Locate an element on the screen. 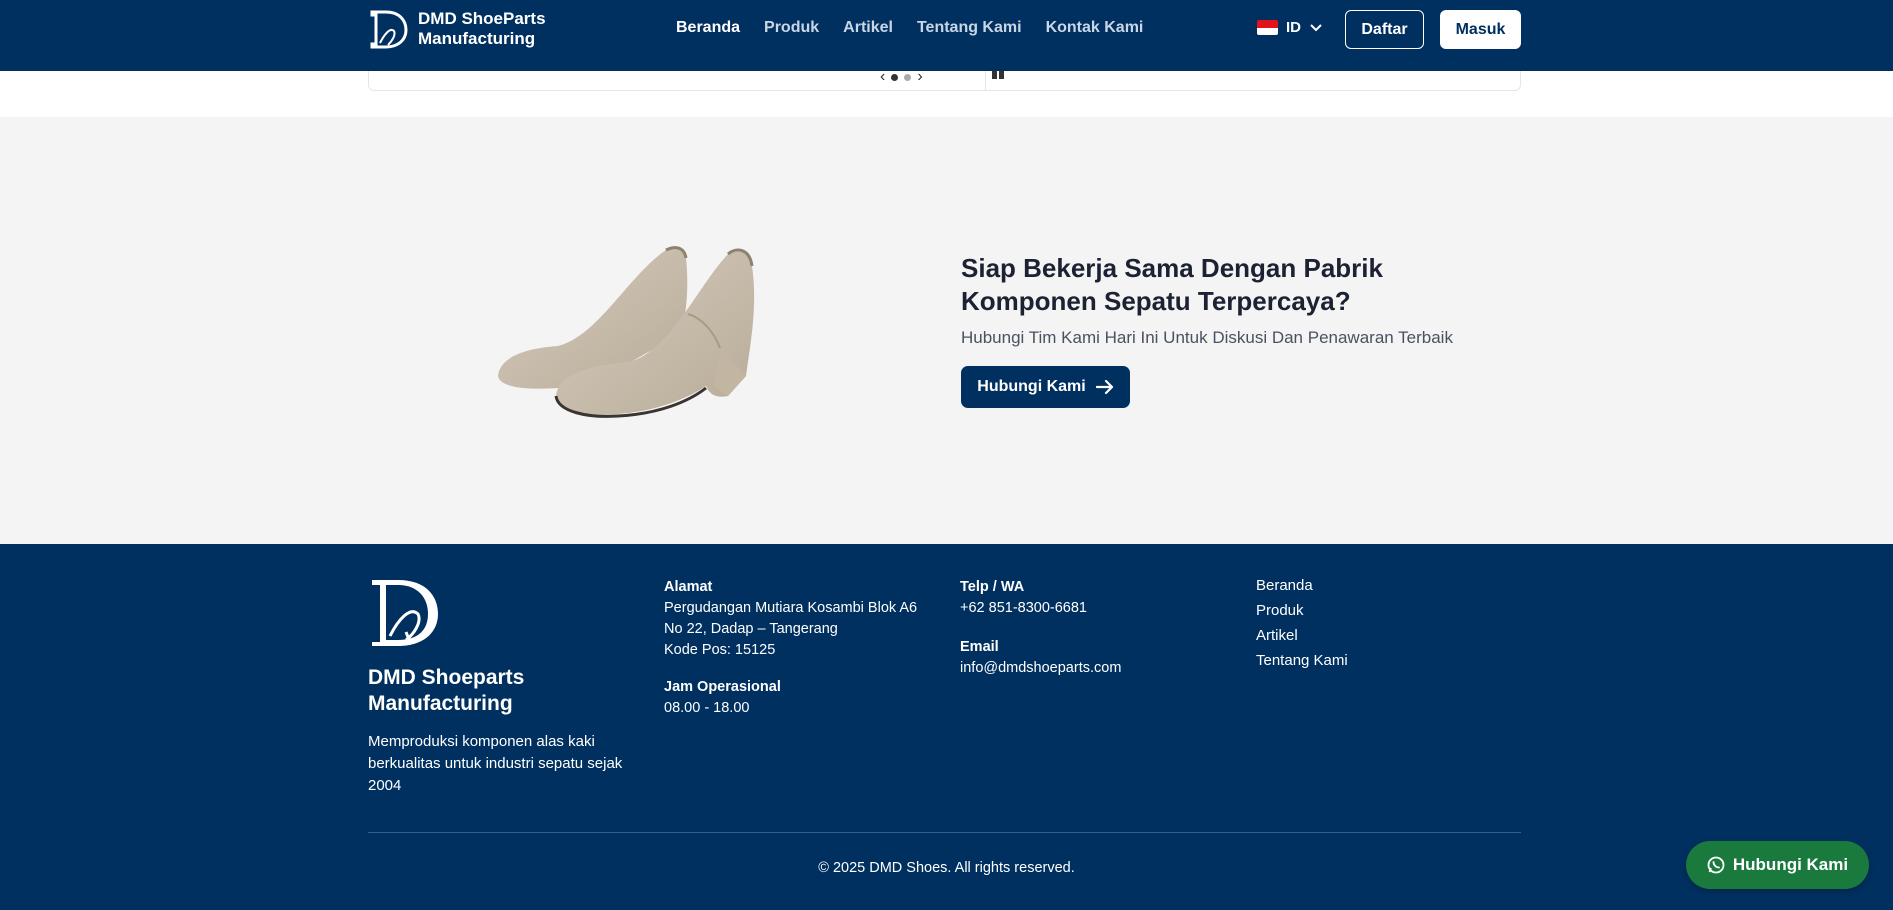 This screenshot has width=1893, height=910. whatsapp-contact-button: Hubungi Kami is located at coordinates (1777, 865).